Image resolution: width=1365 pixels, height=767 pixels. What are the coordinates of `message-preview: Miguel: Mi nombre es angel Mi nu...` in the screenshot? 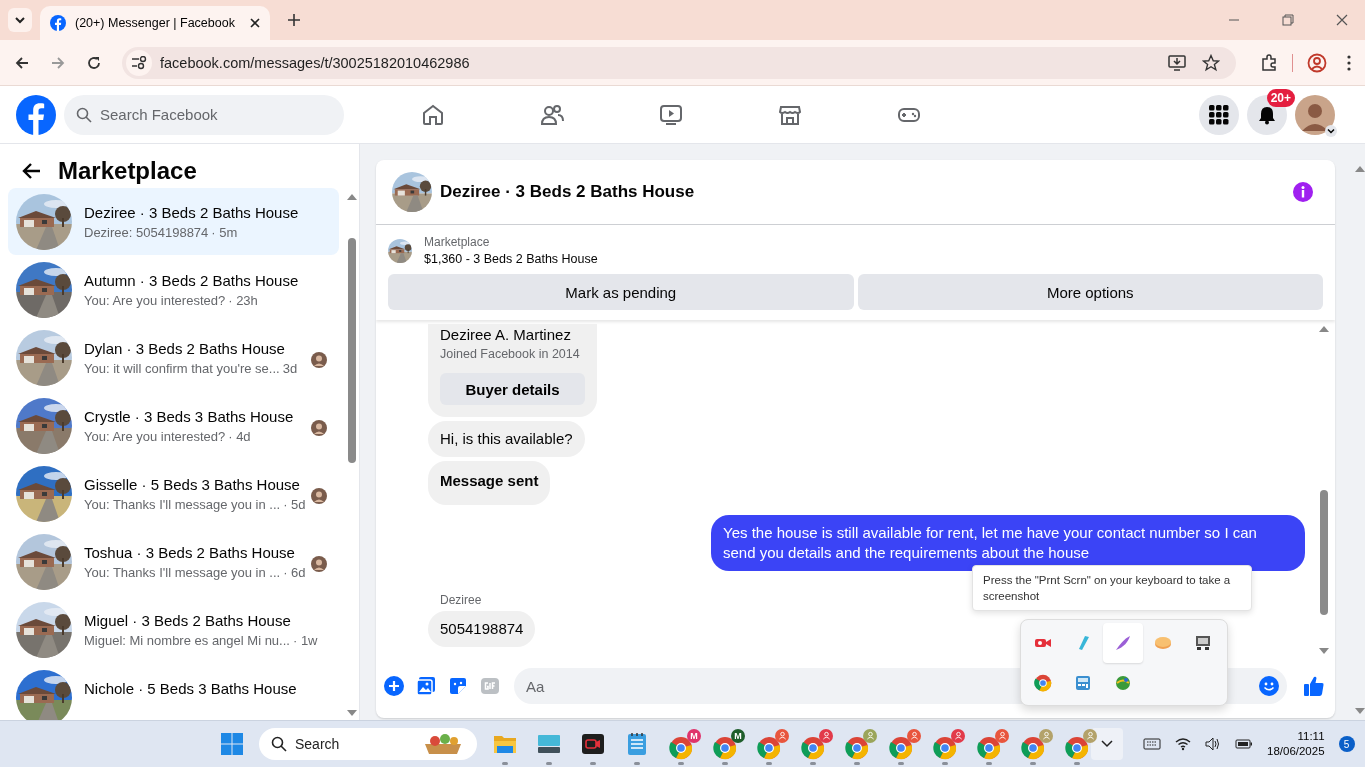 It's located at (187, 640).